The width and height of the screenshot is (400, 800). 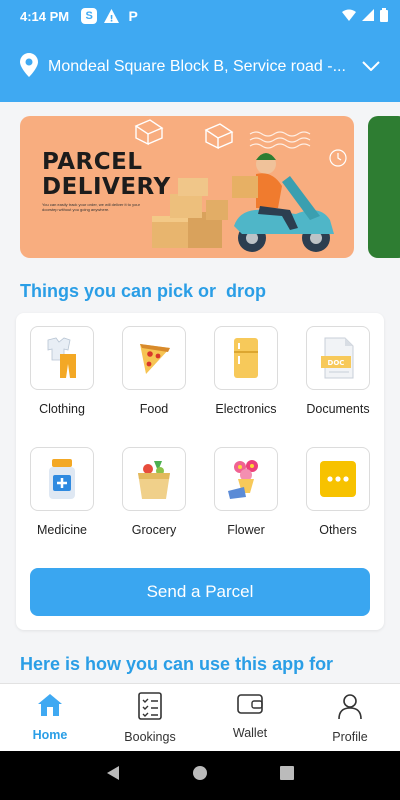 I want to click on more-dots-icon, so click(x=338, y=479).